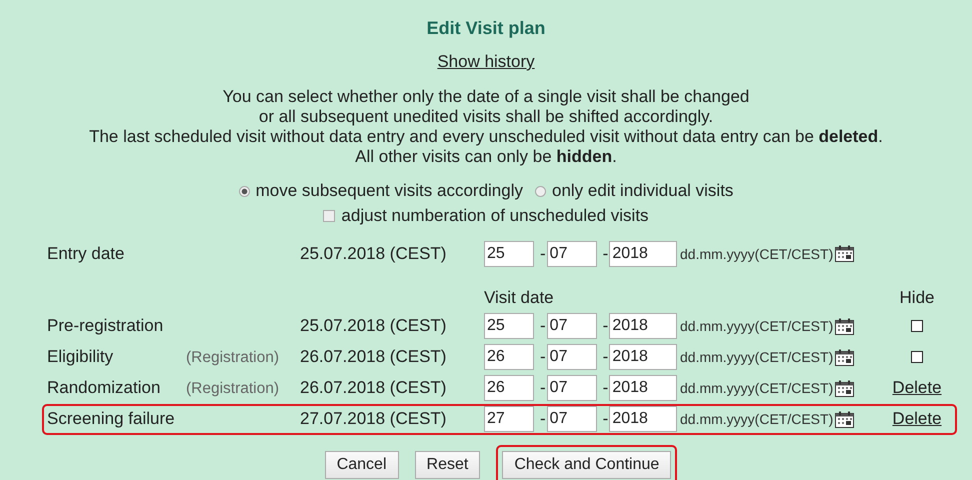  I want to click on column-header: Visit date, so click(519, 298).